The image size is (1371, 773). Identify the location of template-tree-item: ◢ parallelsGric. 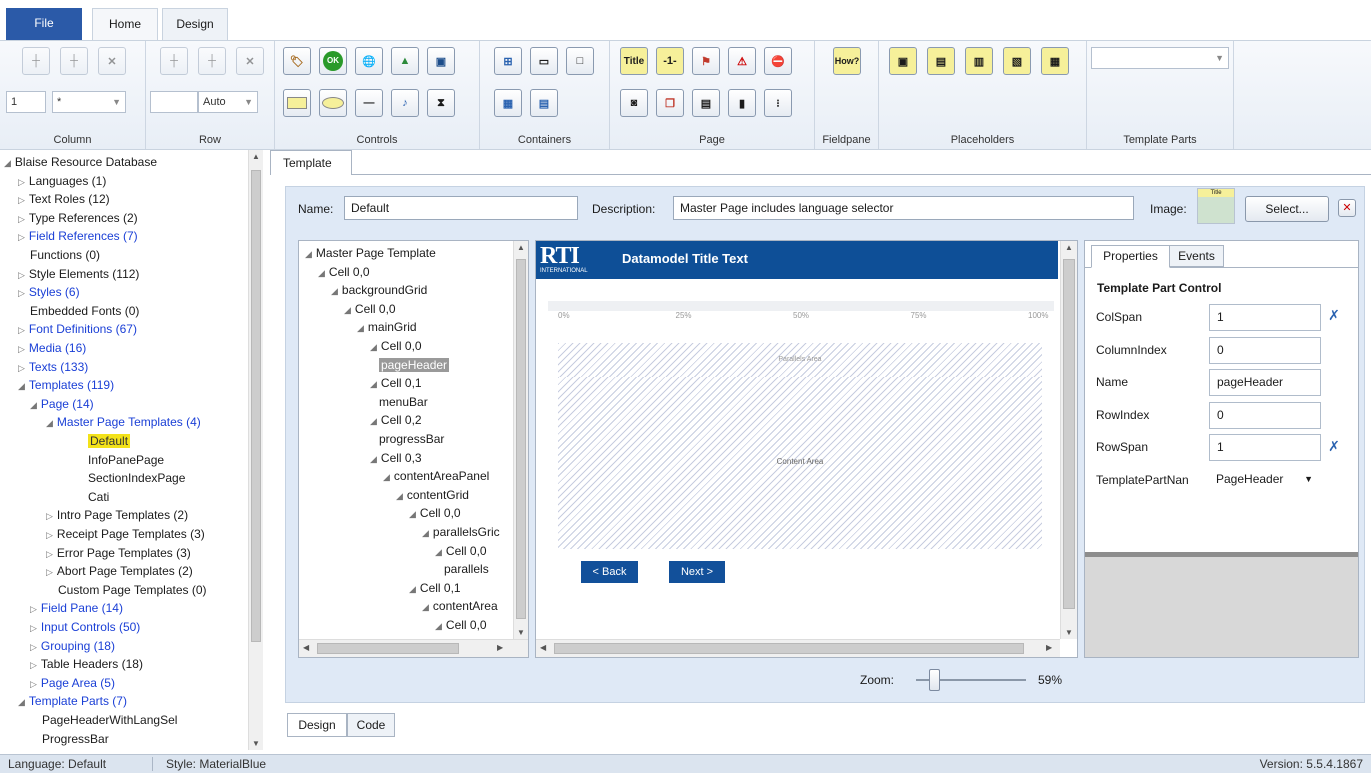
(461, 532).